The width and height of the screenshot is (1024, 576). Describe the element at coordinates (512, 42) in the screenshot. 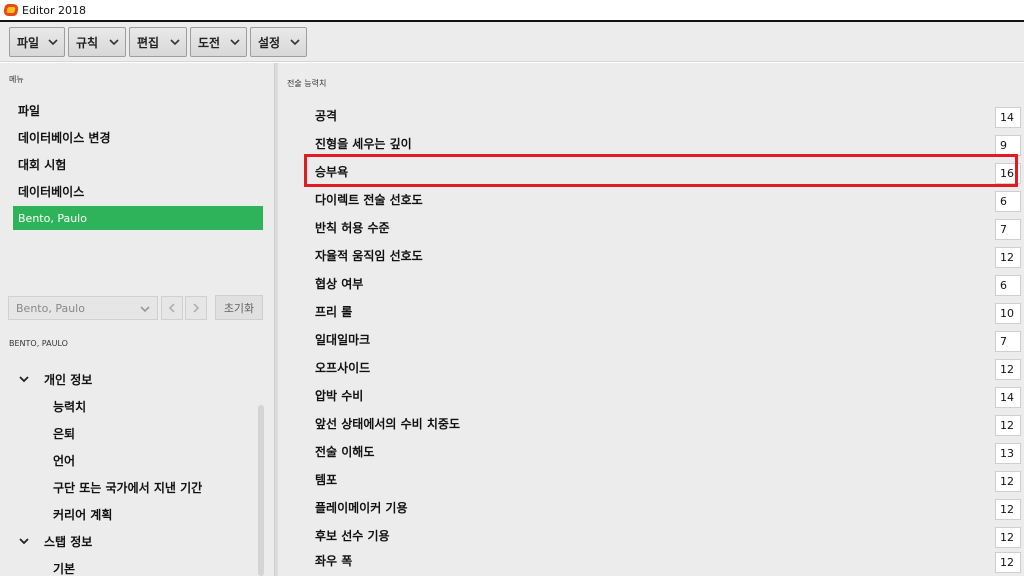

I see `menu-toolbar: 파일 규칙 편집 도전 설정` at that location.